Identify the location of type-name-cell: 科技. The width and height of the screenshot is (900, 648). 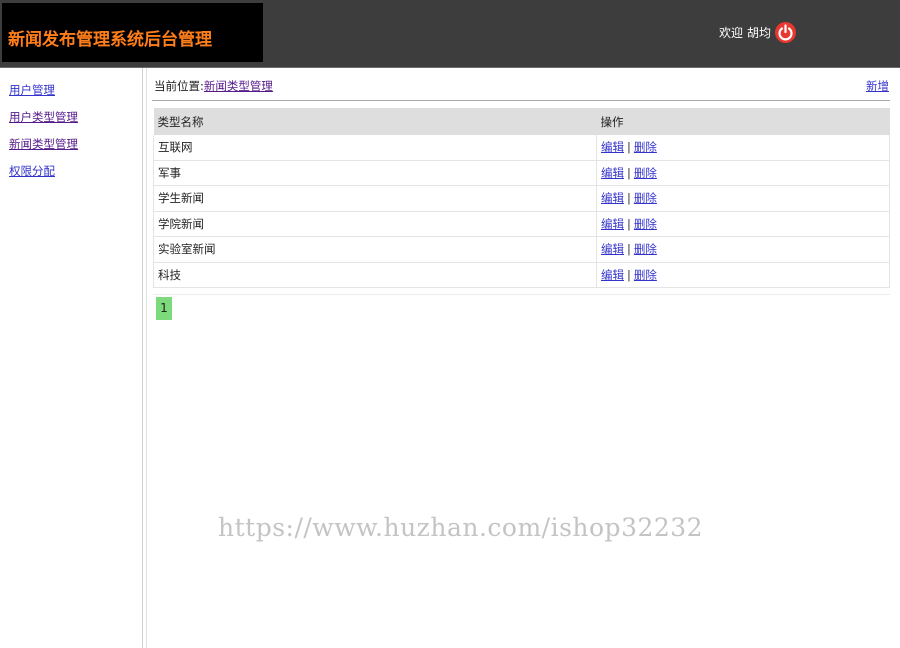
(375, 275).